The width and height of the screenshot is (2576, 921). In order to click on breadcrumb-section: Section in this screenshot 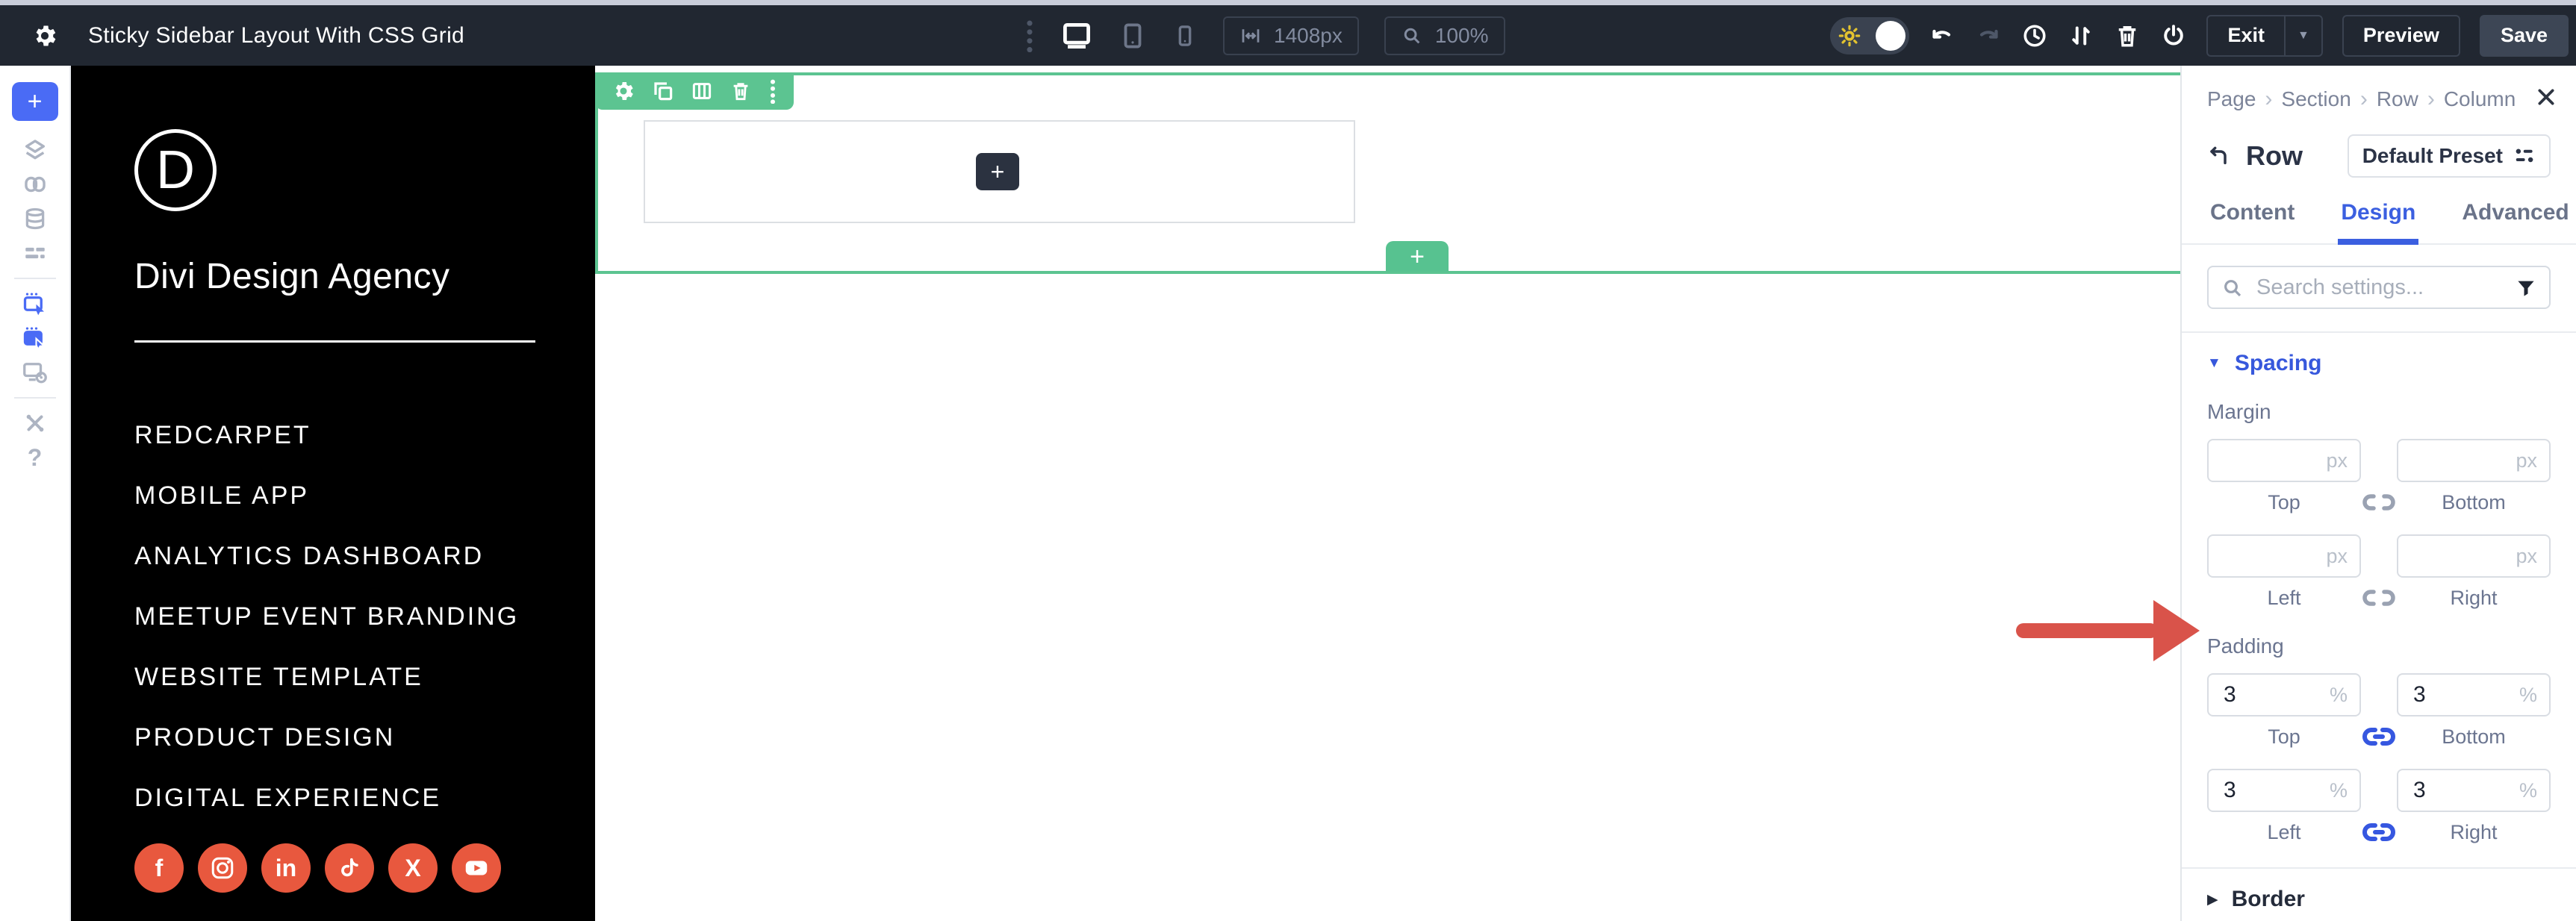, I will do `click(2316, 99)`.